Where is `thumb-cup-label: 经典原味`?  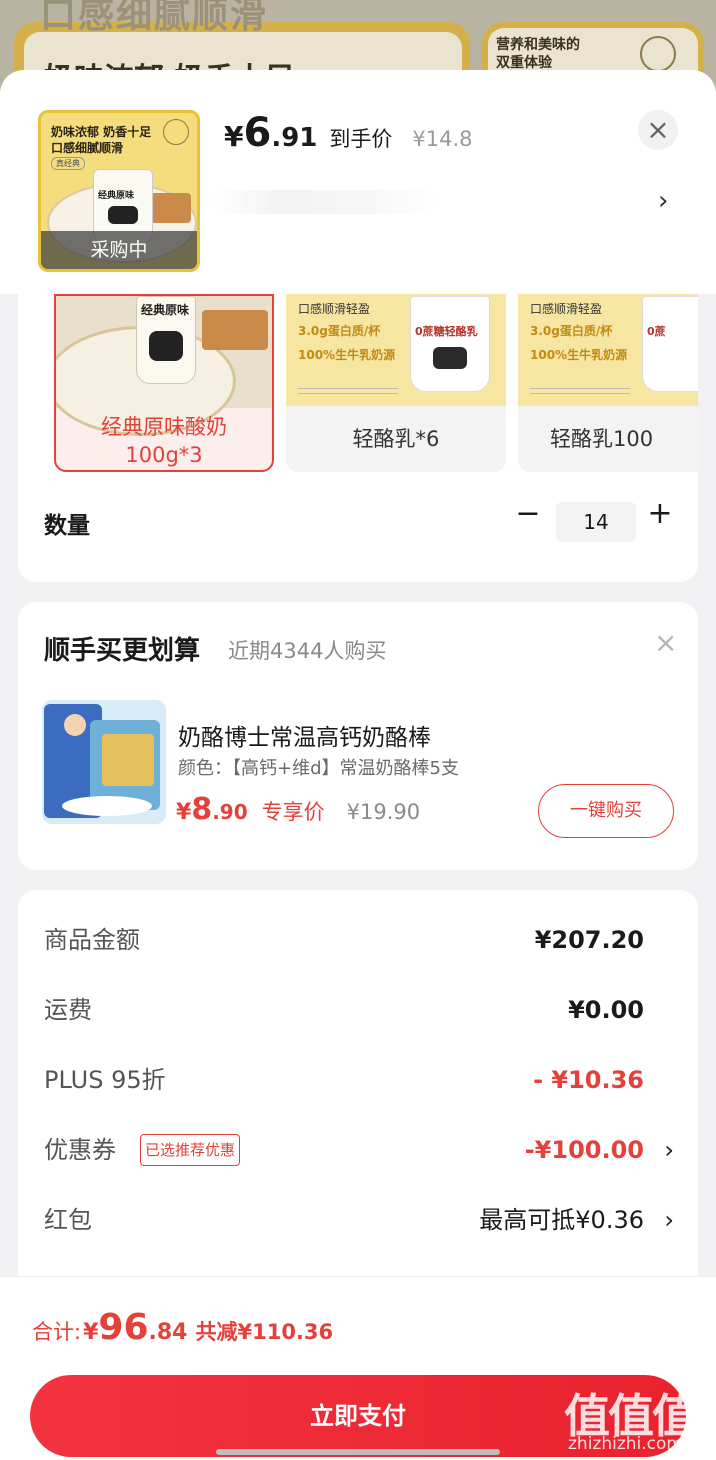
thumb-cup-label: 经典原味 is located at coordinates (116, 196).